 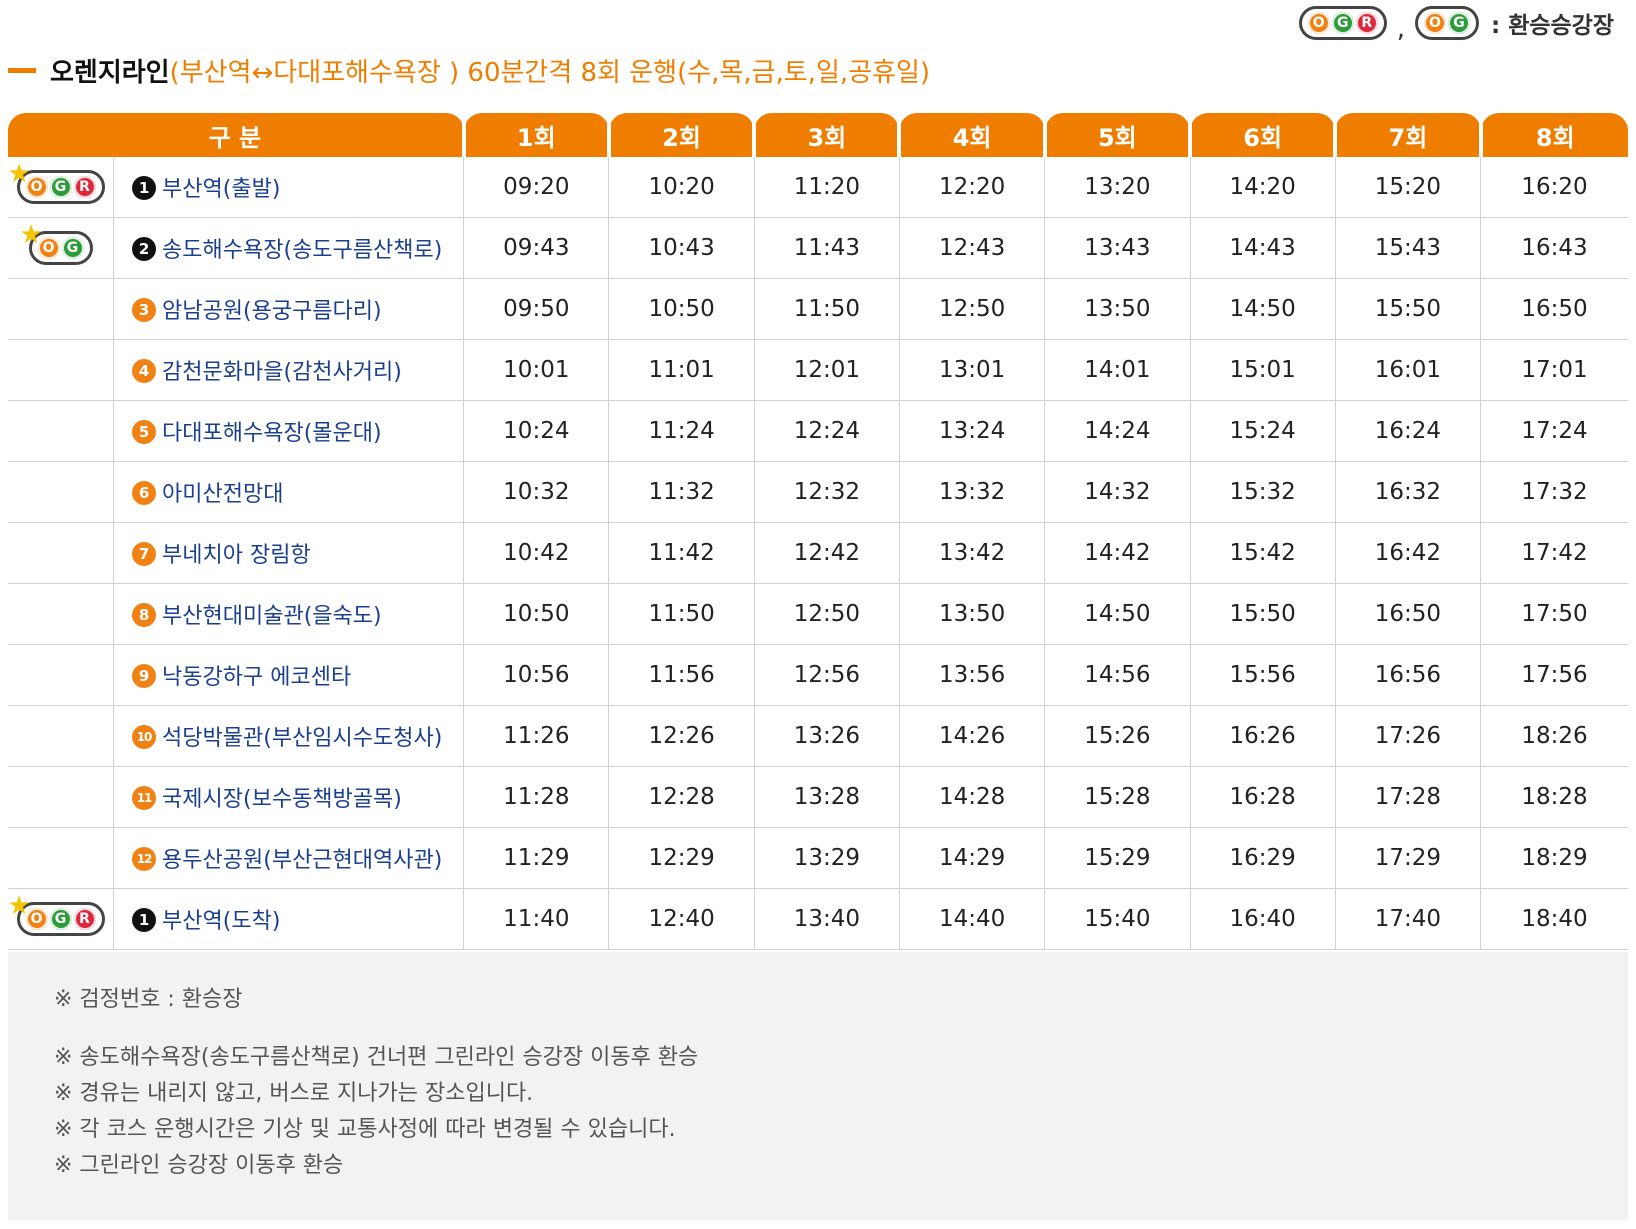 I want to click on departure-time: 10:56, so click(x=536, y=675).